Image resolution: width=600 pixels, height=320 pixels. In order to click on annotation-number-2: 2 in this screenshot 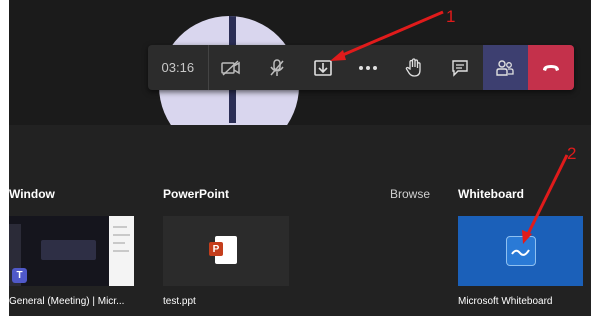, I will do `click(572, 153)`.